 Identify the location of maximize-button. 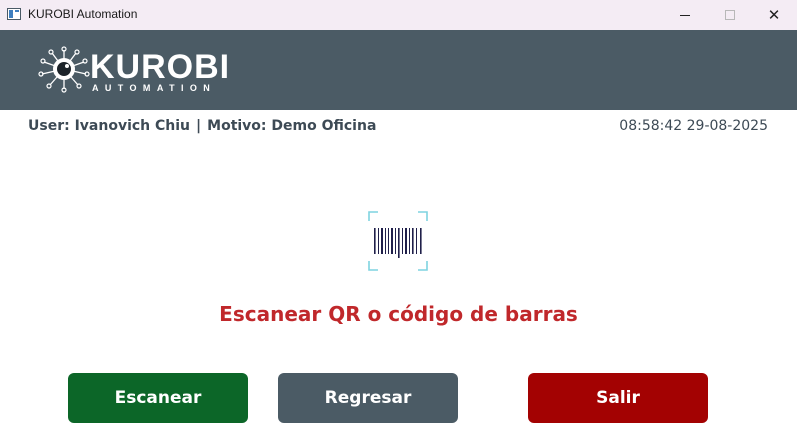
(730, 15).